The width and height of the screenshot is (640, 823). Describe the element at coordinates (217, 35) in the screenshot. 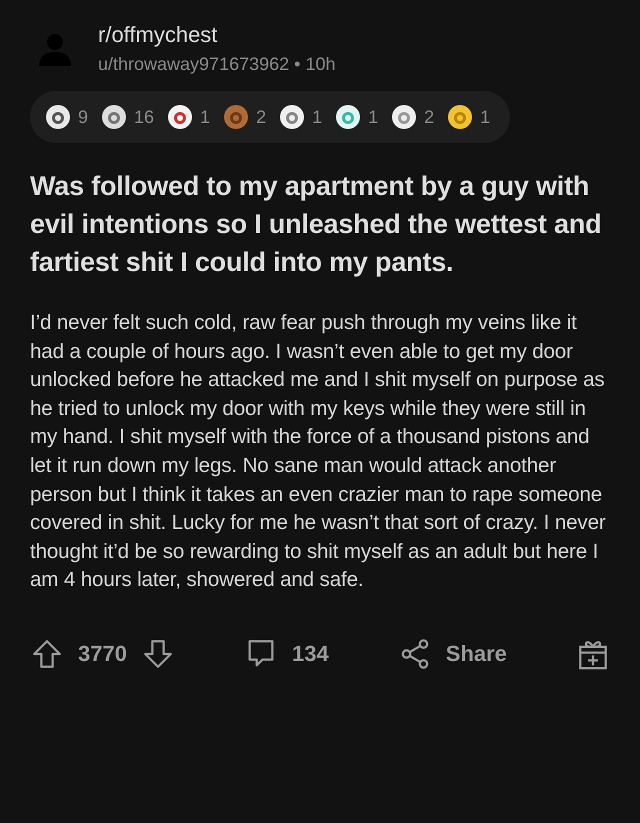

I see `subreddit-name: r/offmychest` at that location.